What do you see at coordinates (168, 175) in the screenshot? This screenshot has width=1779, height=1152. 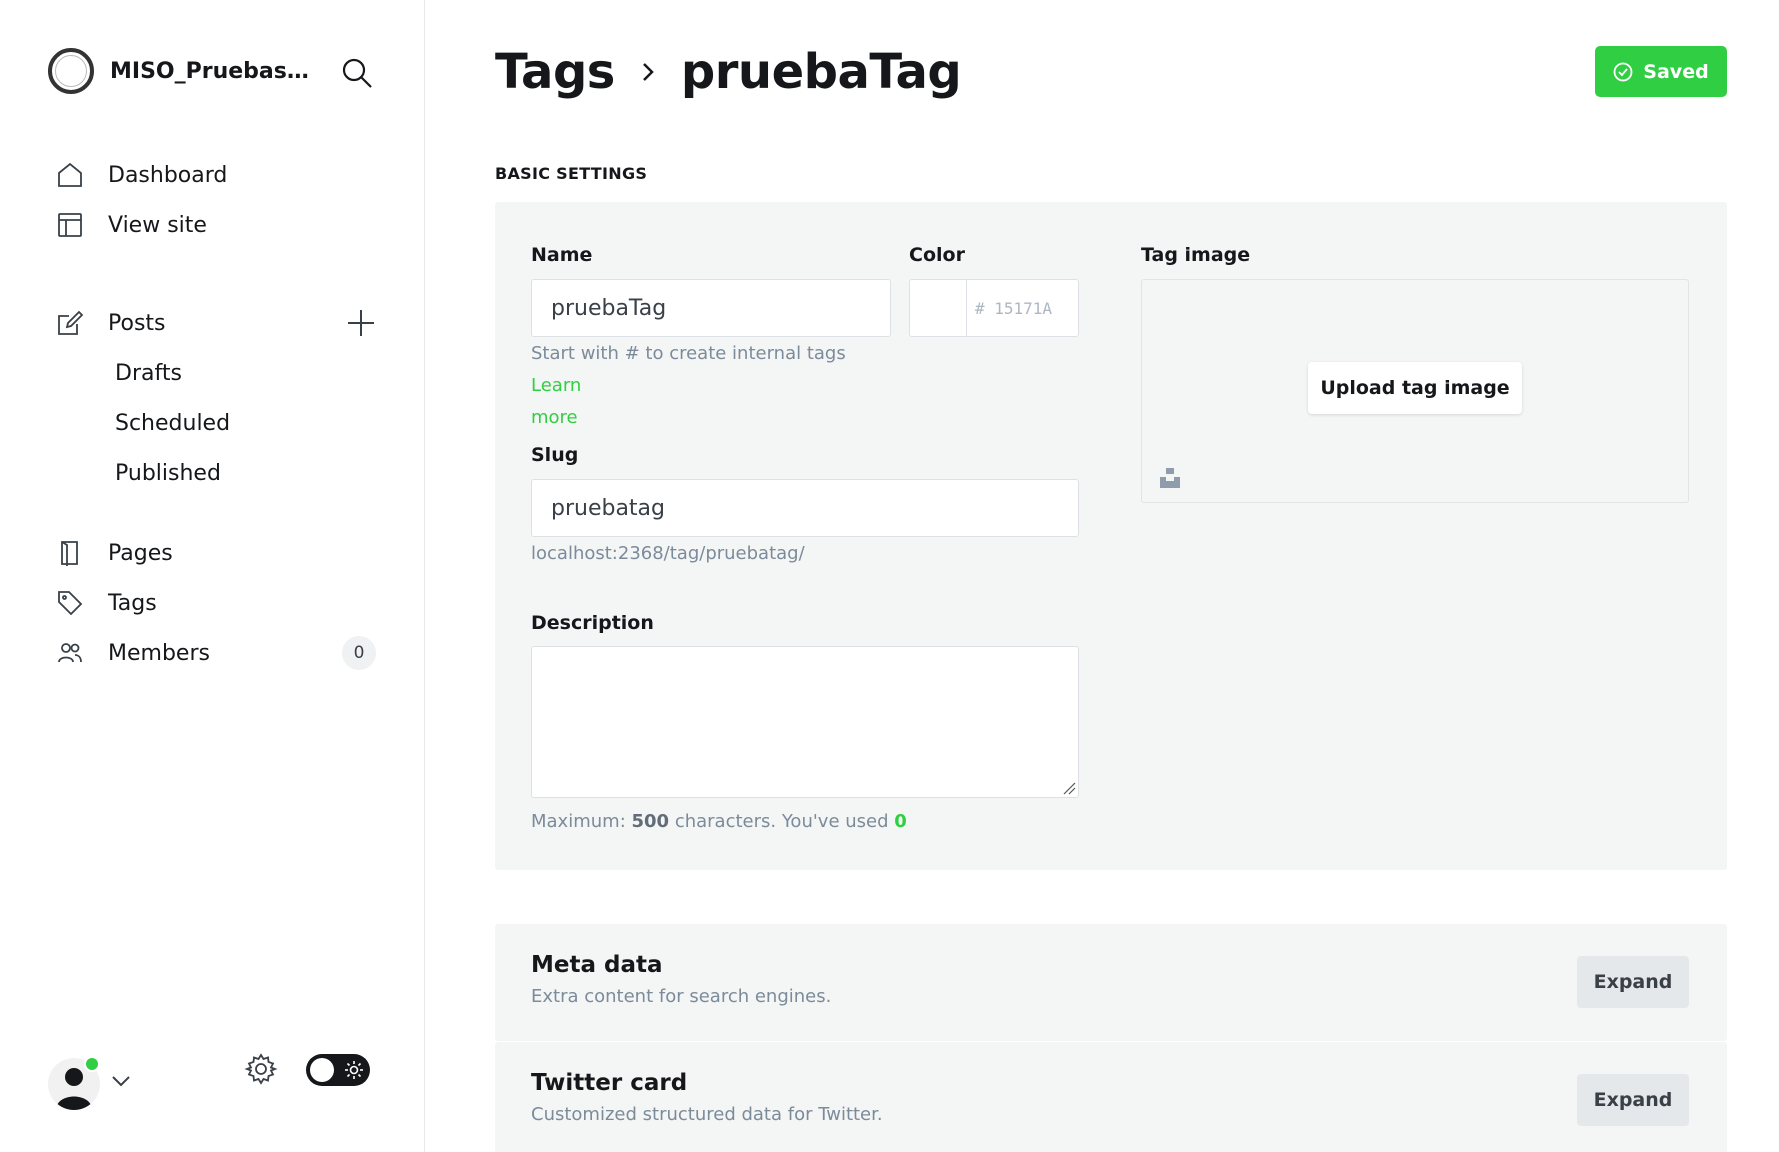 I see `sidebar-item-label: Dashboard` at bounding box center [168, 175].